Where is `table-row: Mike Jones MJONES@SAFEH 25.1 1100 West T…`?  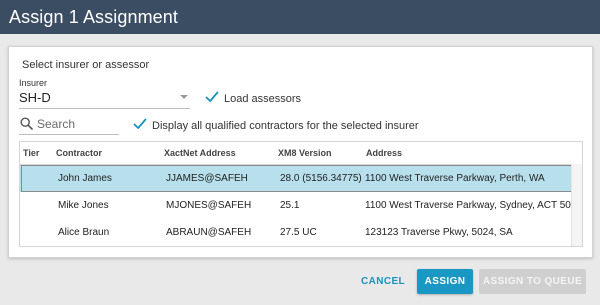 table-row: Mike Jones MJONES@SAFEH 25.1 1100 West T… is located at coordinates (301, 206).